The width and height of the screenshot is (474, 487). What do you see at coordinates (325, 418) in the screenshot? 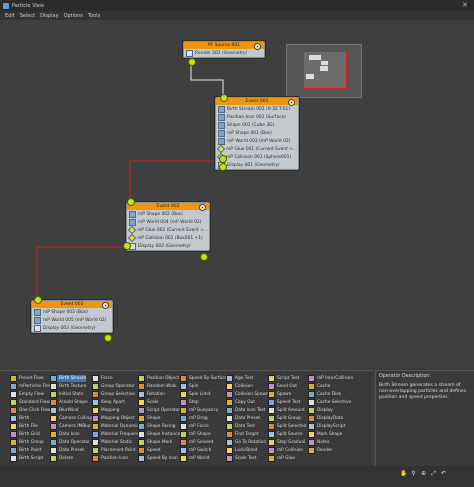
I see `depot-item: DisplayData` at bounding box center [325, 418].